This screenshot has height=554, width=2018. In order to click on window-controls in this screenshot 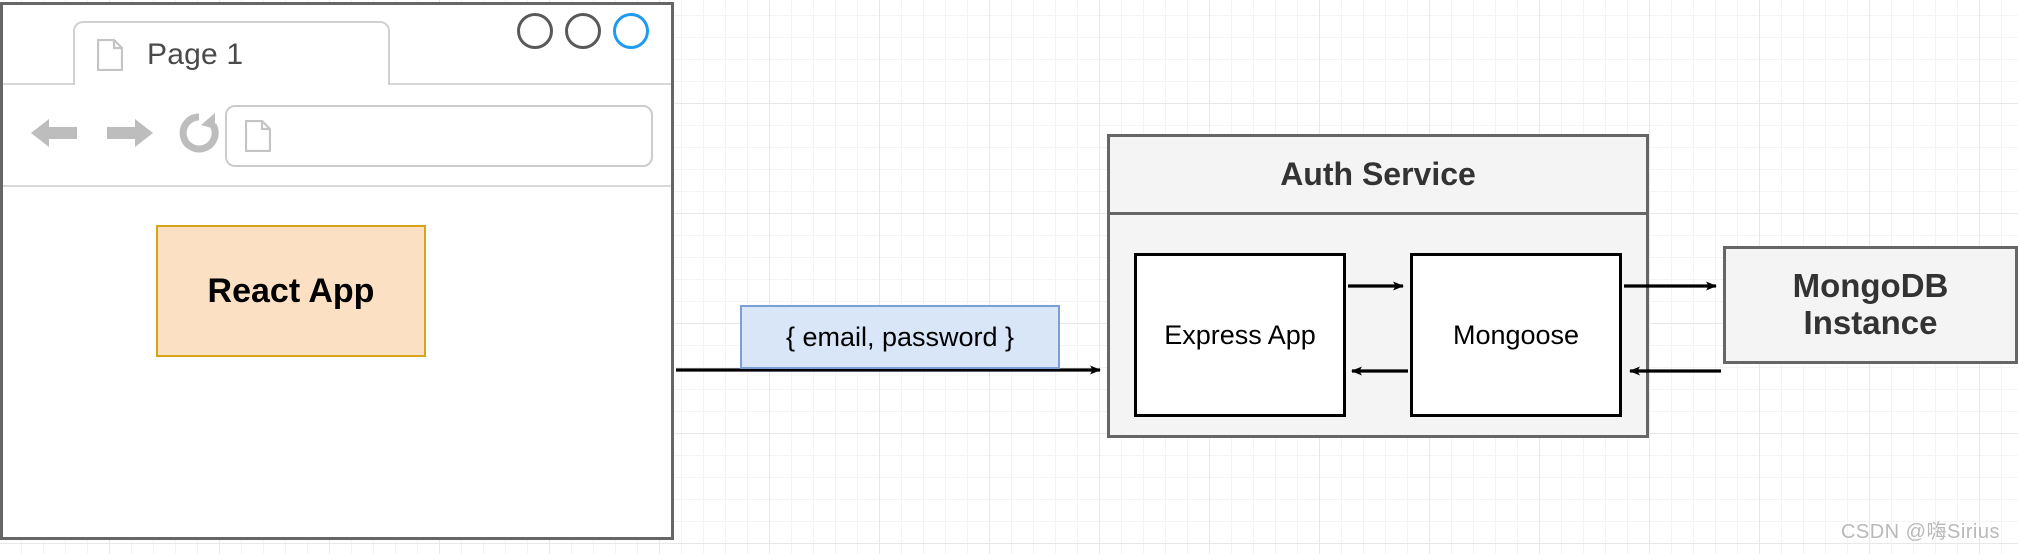, I will do `click(583, 31)`.